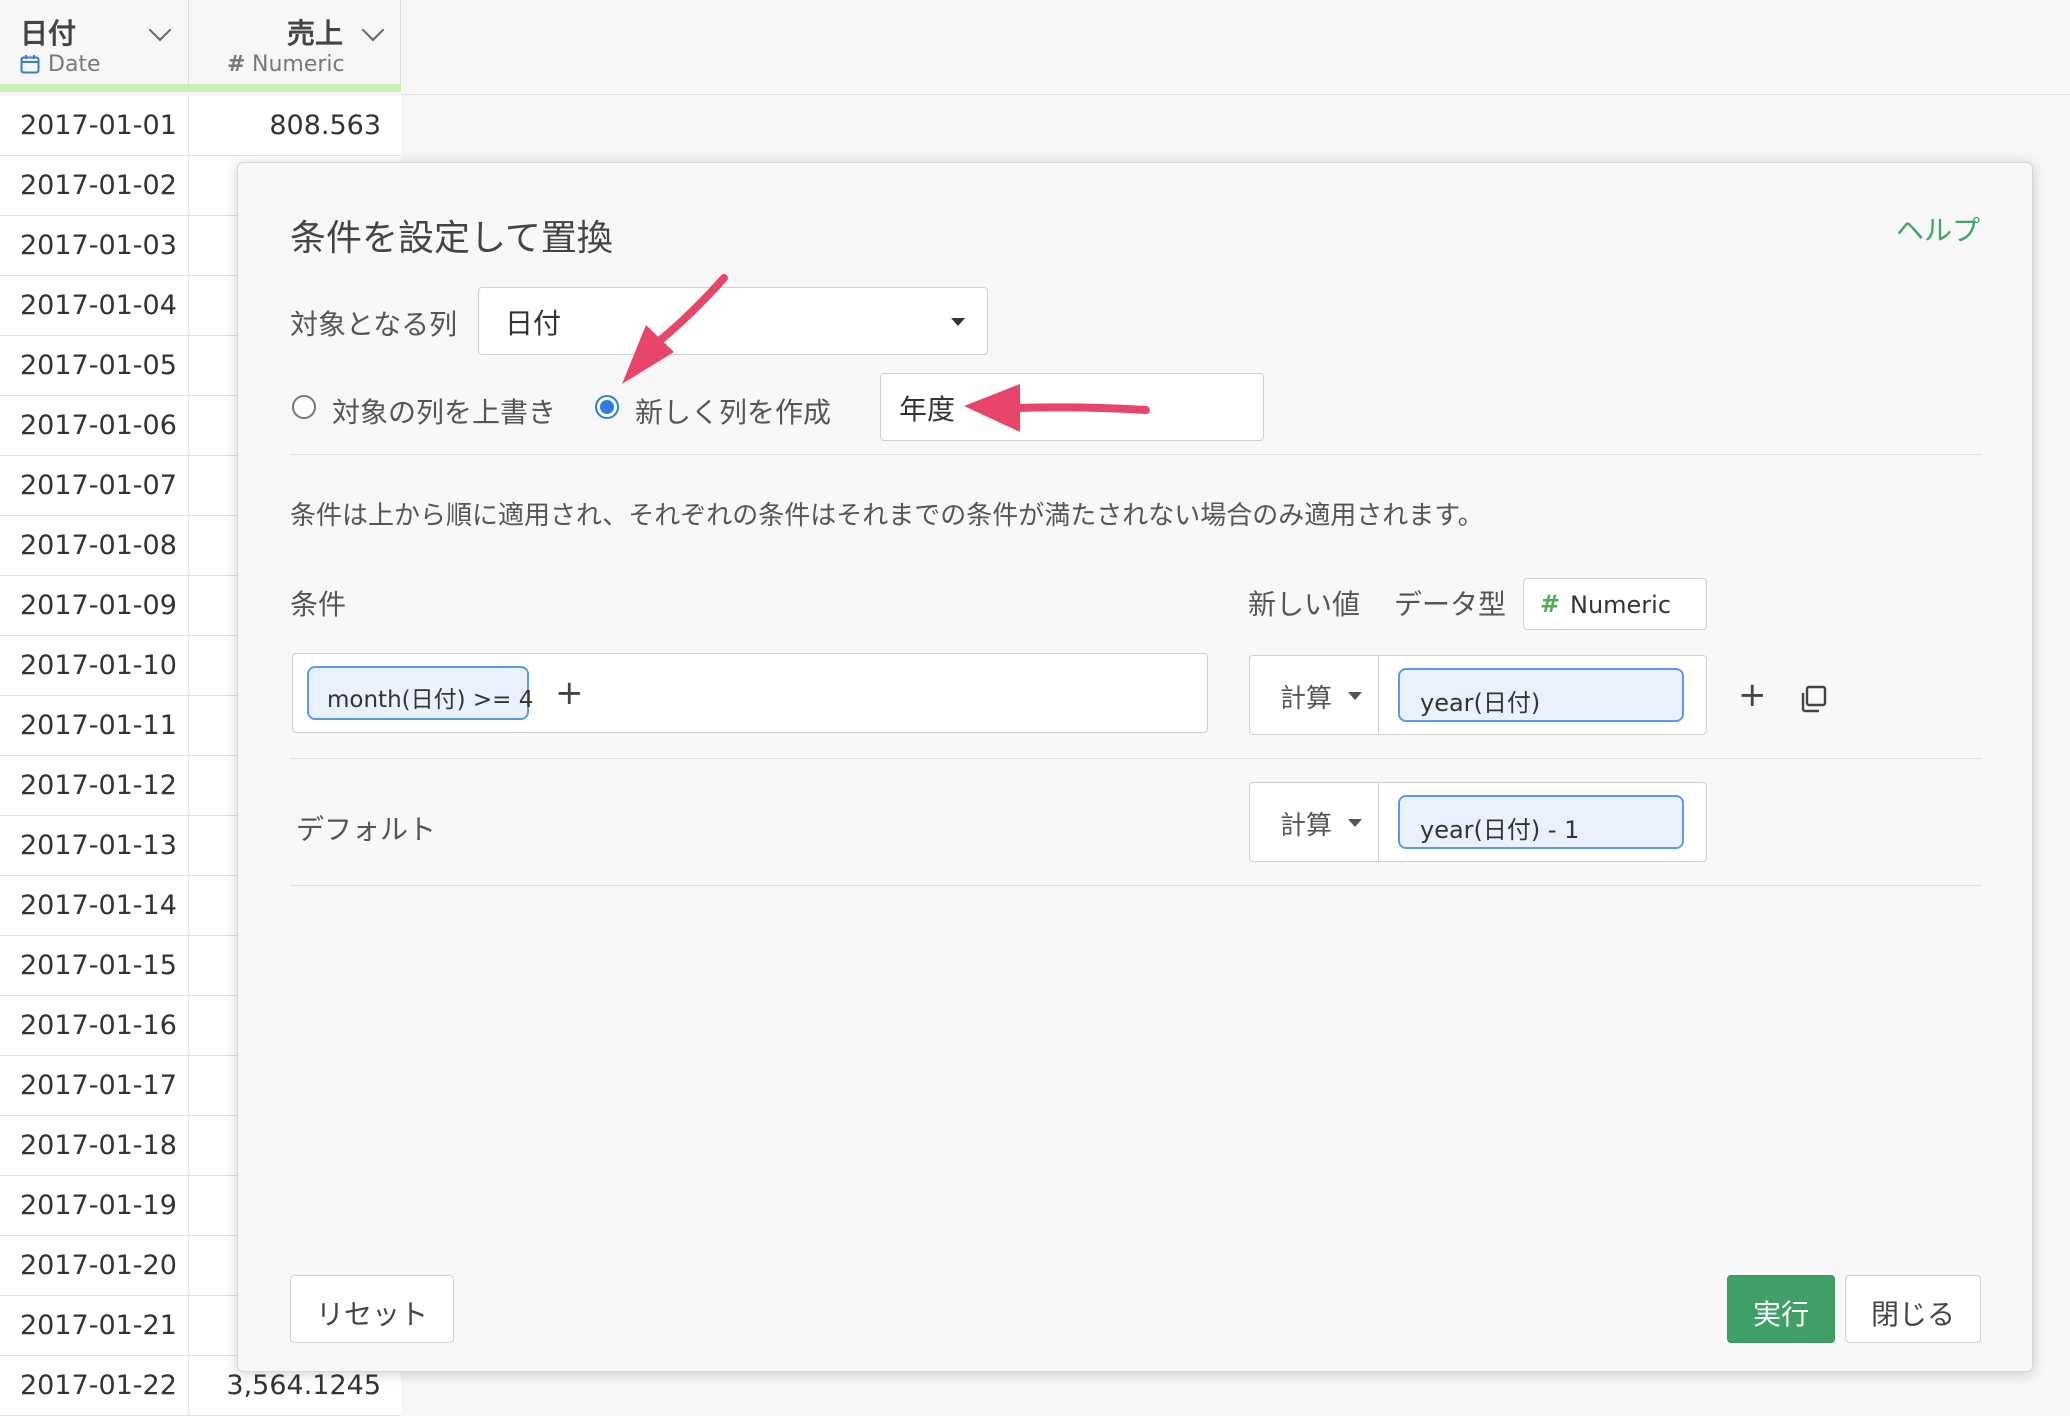 This screenshot has height=1416, width=2070. What do you see at coordinates (430, 700) in the screenshot?
I see `condition-chip-text: month(日付) >= 4` at bounding box center [430, 700].